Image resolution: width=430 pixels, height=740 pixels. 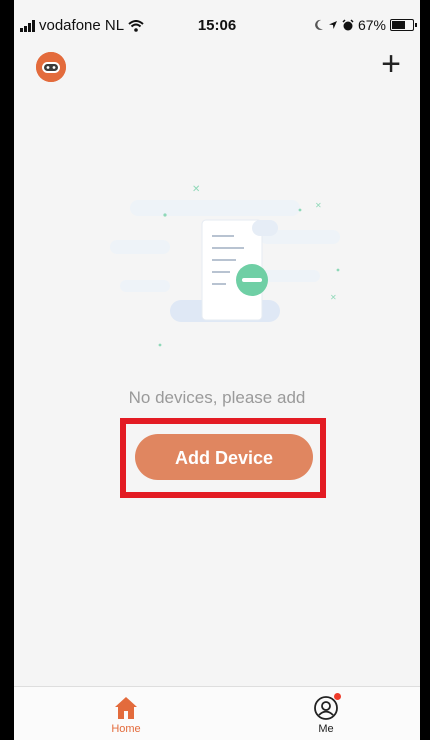 What do you see at coordinates (217, 397) in the screenshot?
I see `empty-state-message: No devices, please add` at bounding box center [217, 397].